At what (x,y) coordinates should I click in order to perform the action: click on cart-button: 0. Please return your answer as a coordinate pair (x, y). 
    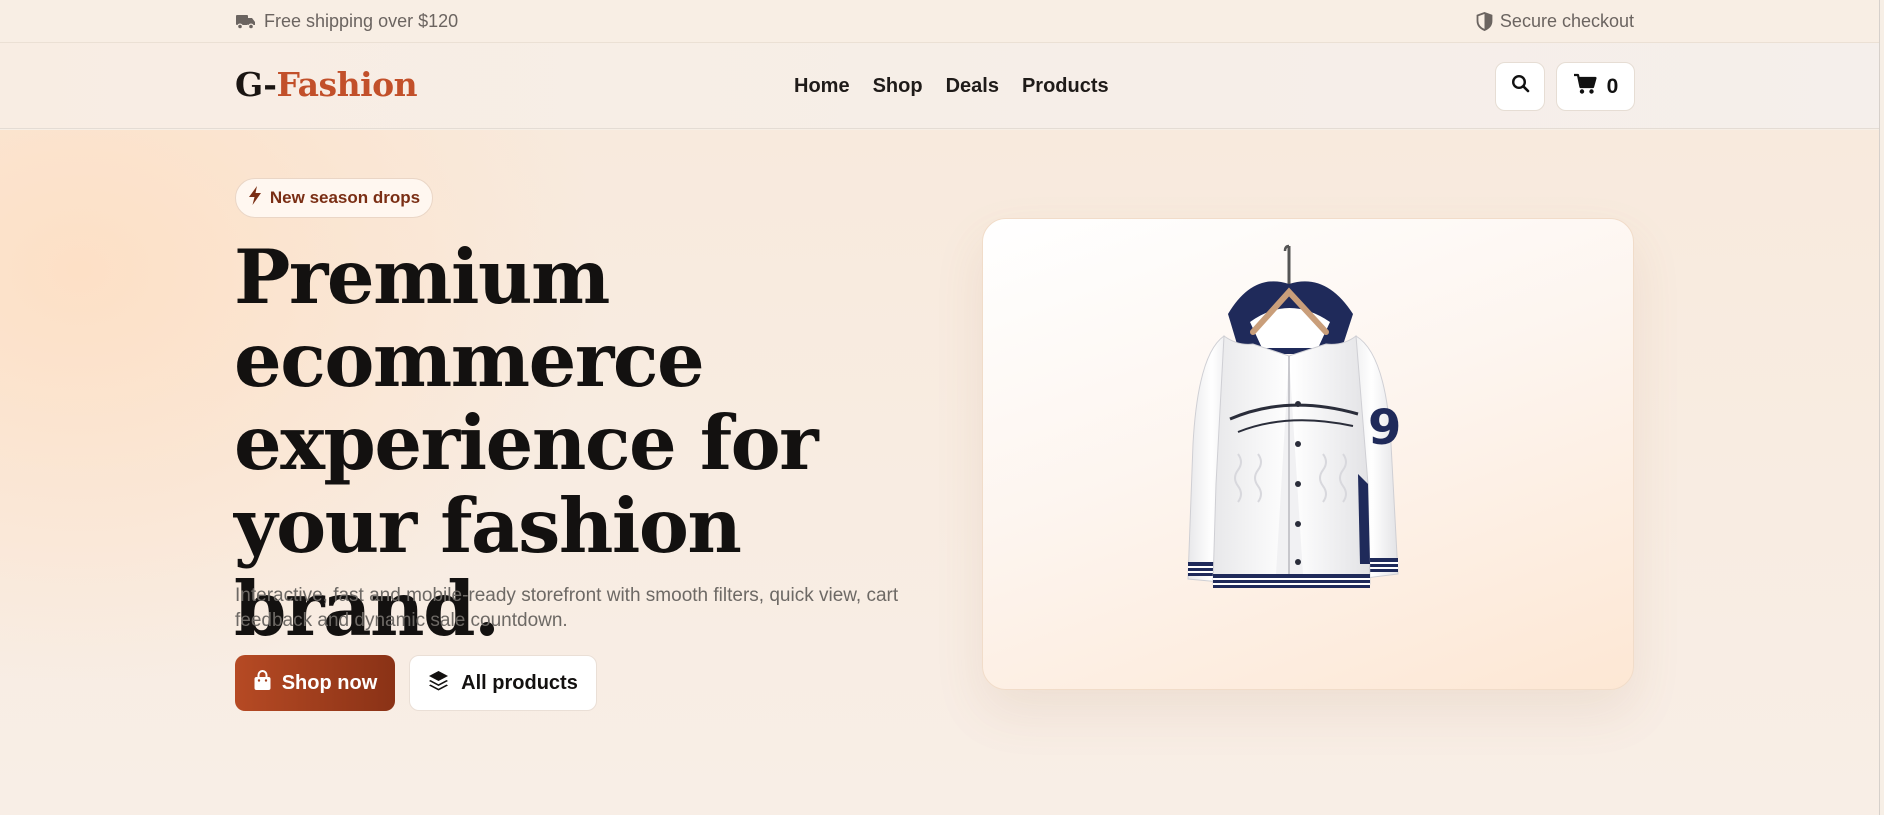
    Looking at the image, I should click on (1595, 86).